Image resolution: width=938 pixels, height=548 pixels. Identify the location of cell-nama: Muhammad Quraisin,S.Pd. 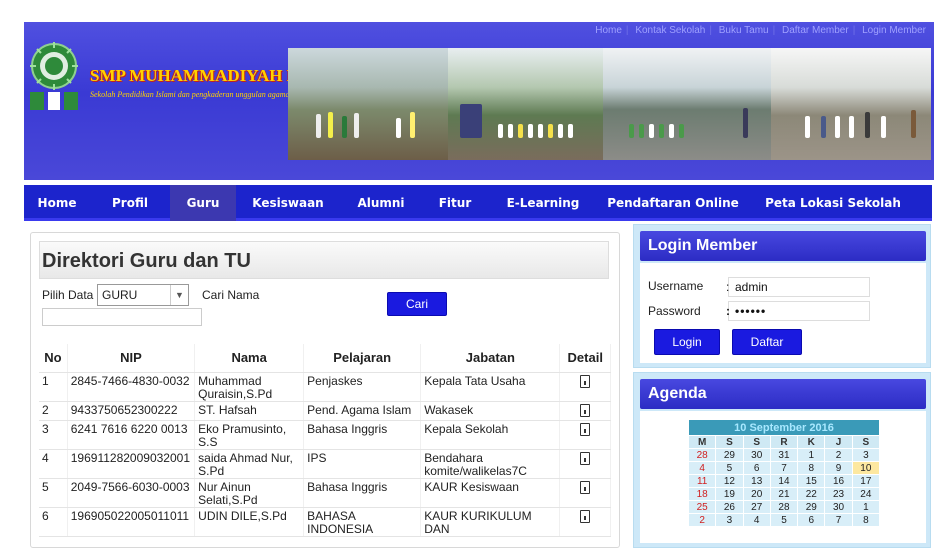
(249, 387).